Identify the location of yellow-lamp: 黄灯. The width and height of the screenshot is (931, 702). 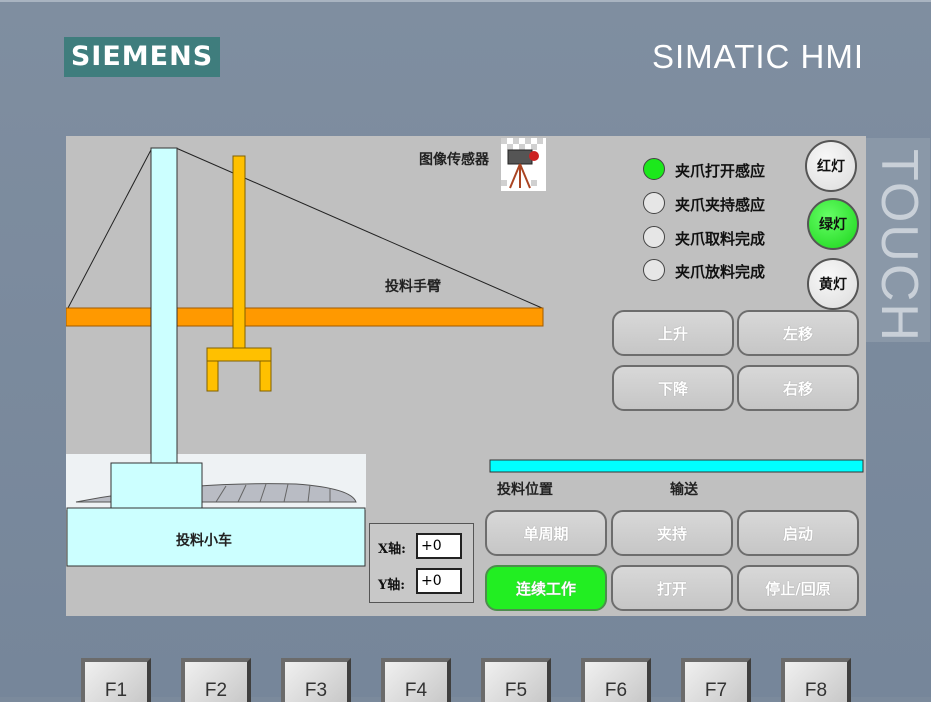
(833, 284).